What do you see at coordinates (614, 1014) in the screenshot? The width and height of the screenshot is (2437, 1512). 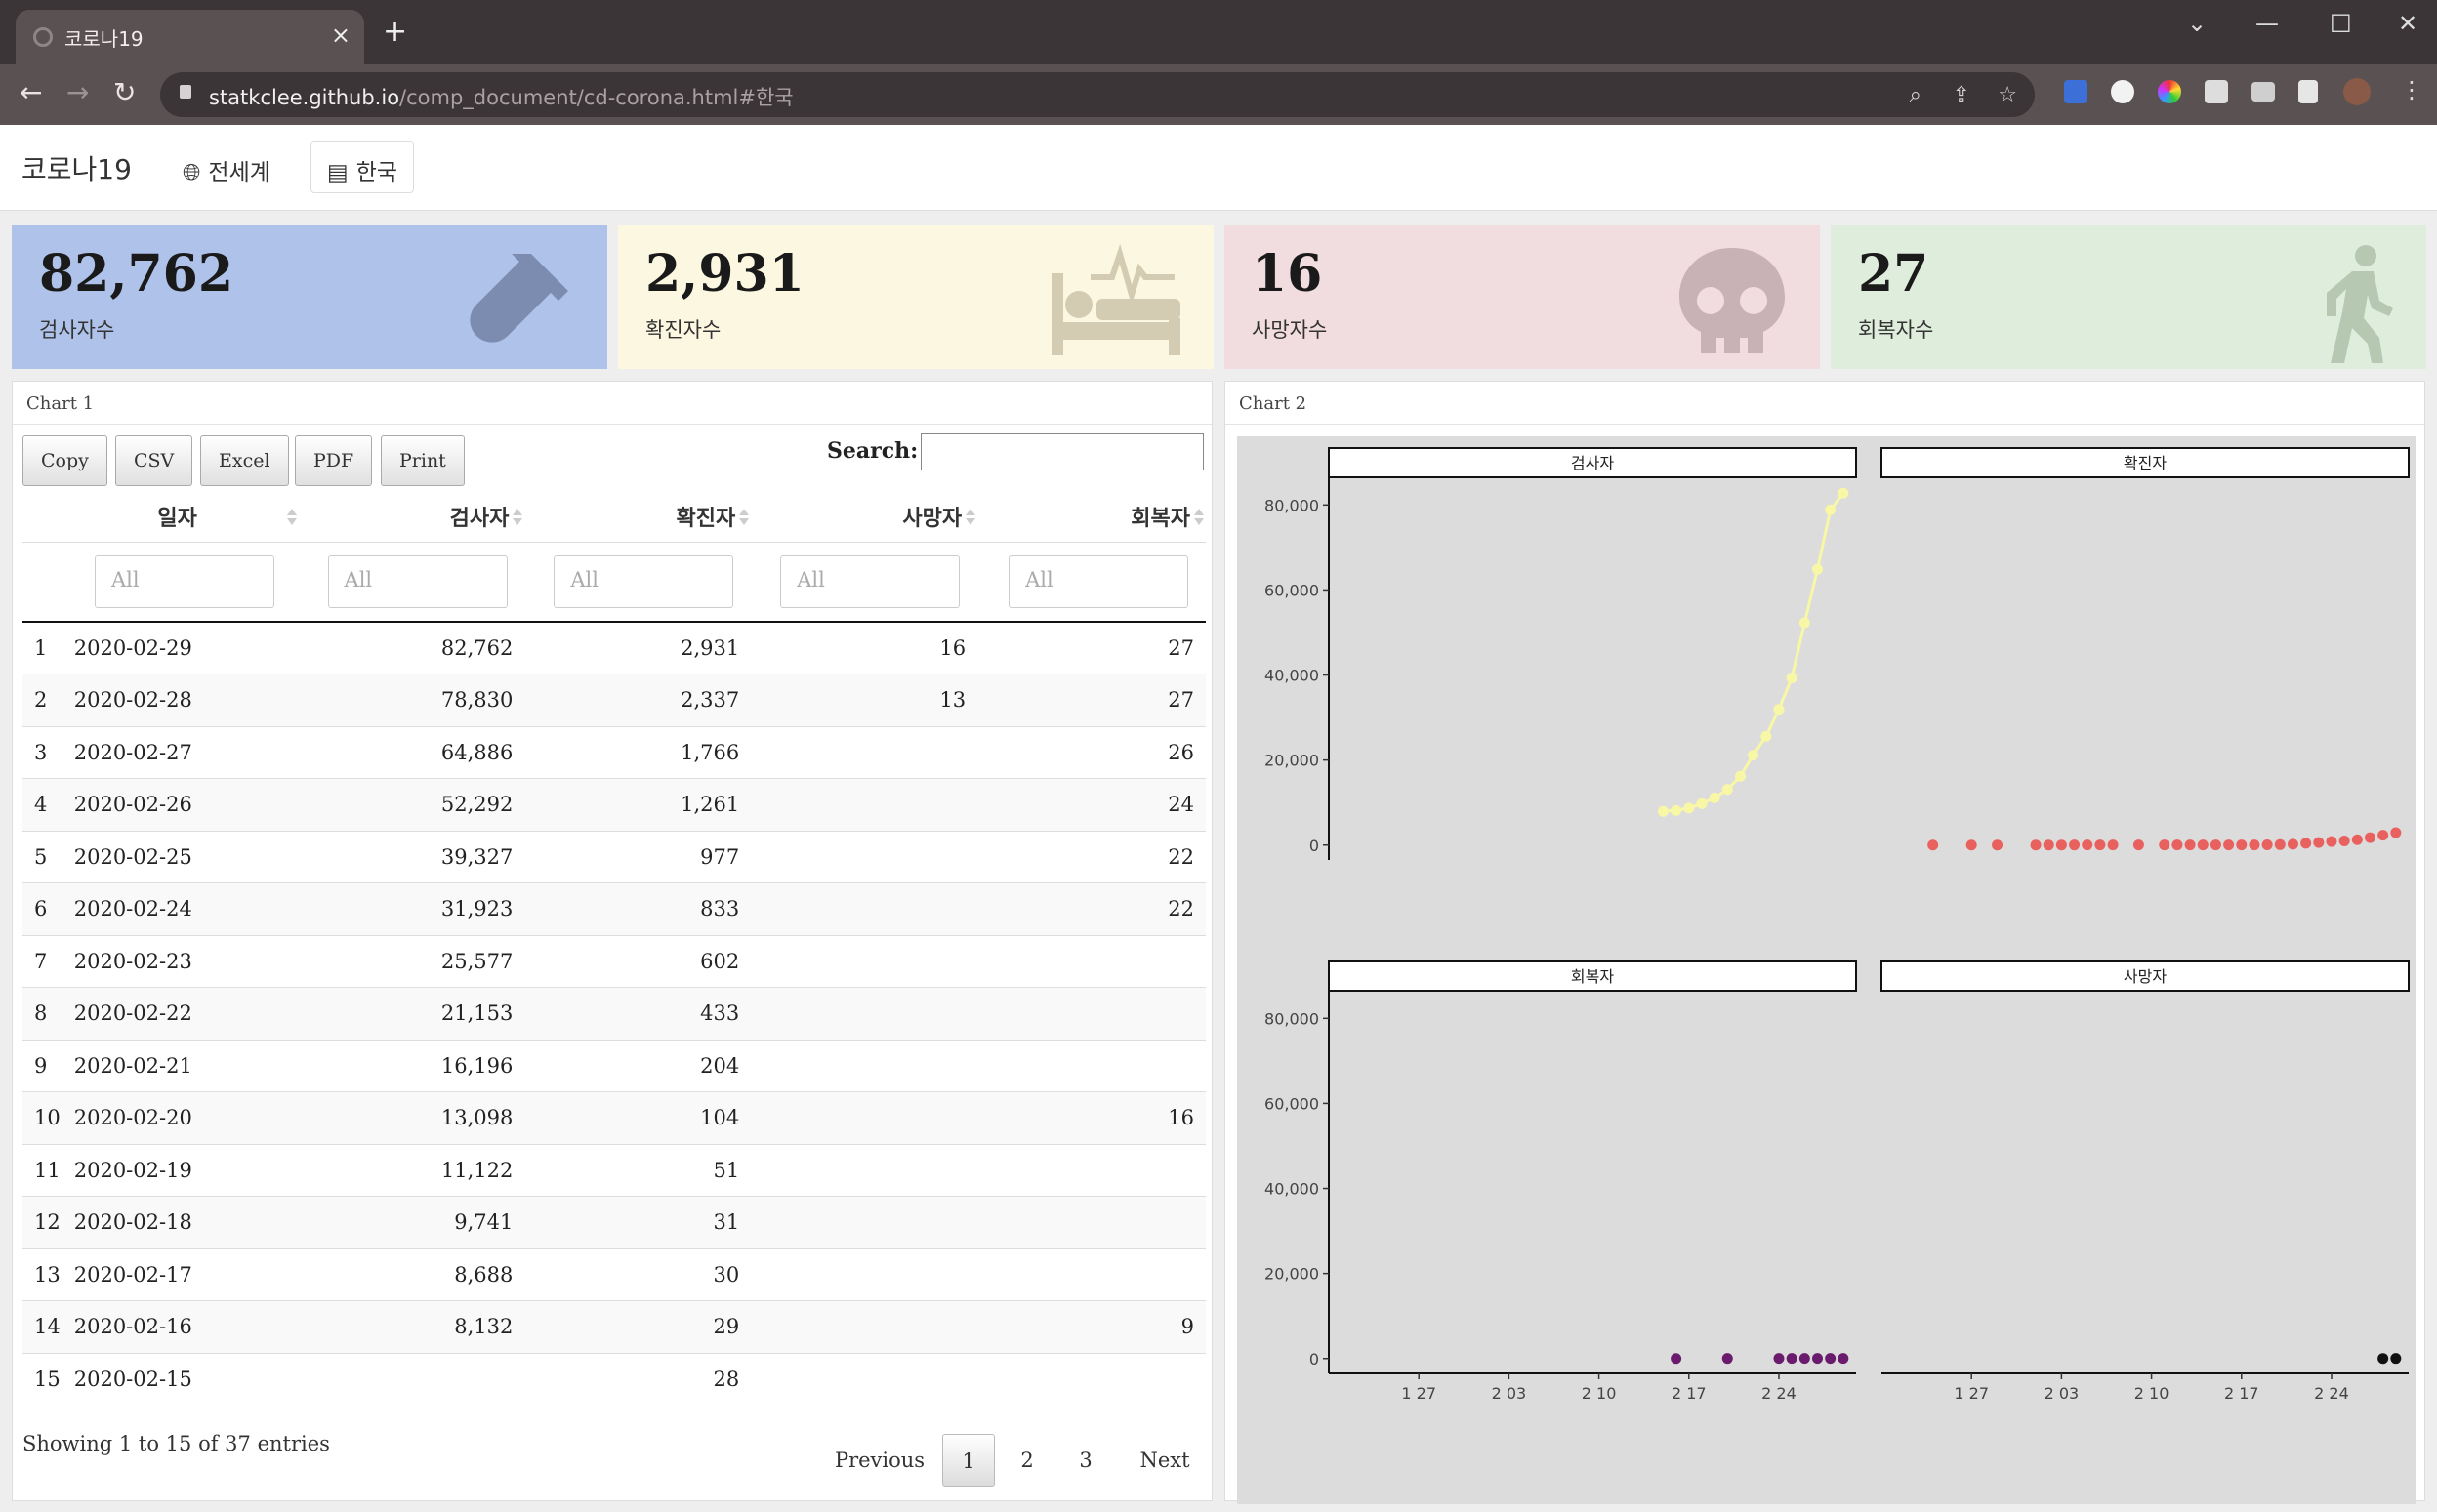 I see `table-row: 8 2020-02-22 21,153 433` at bounding box center [614, 1014].